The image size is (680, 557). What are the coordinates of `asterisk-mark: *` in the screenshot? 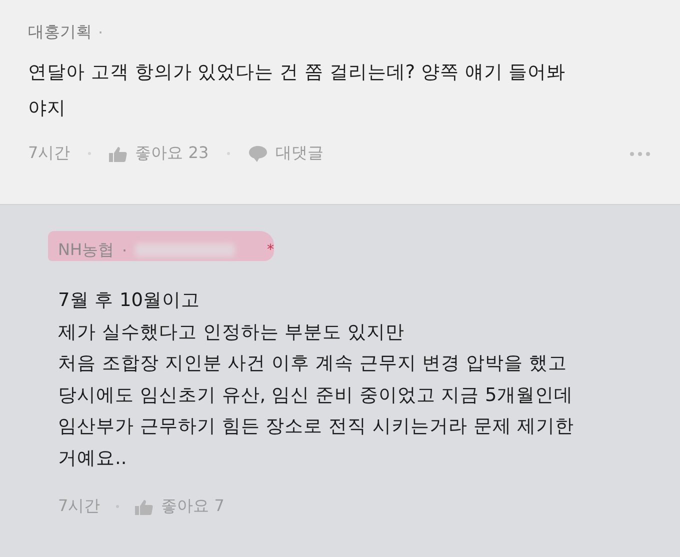 It's located at (270, 250).